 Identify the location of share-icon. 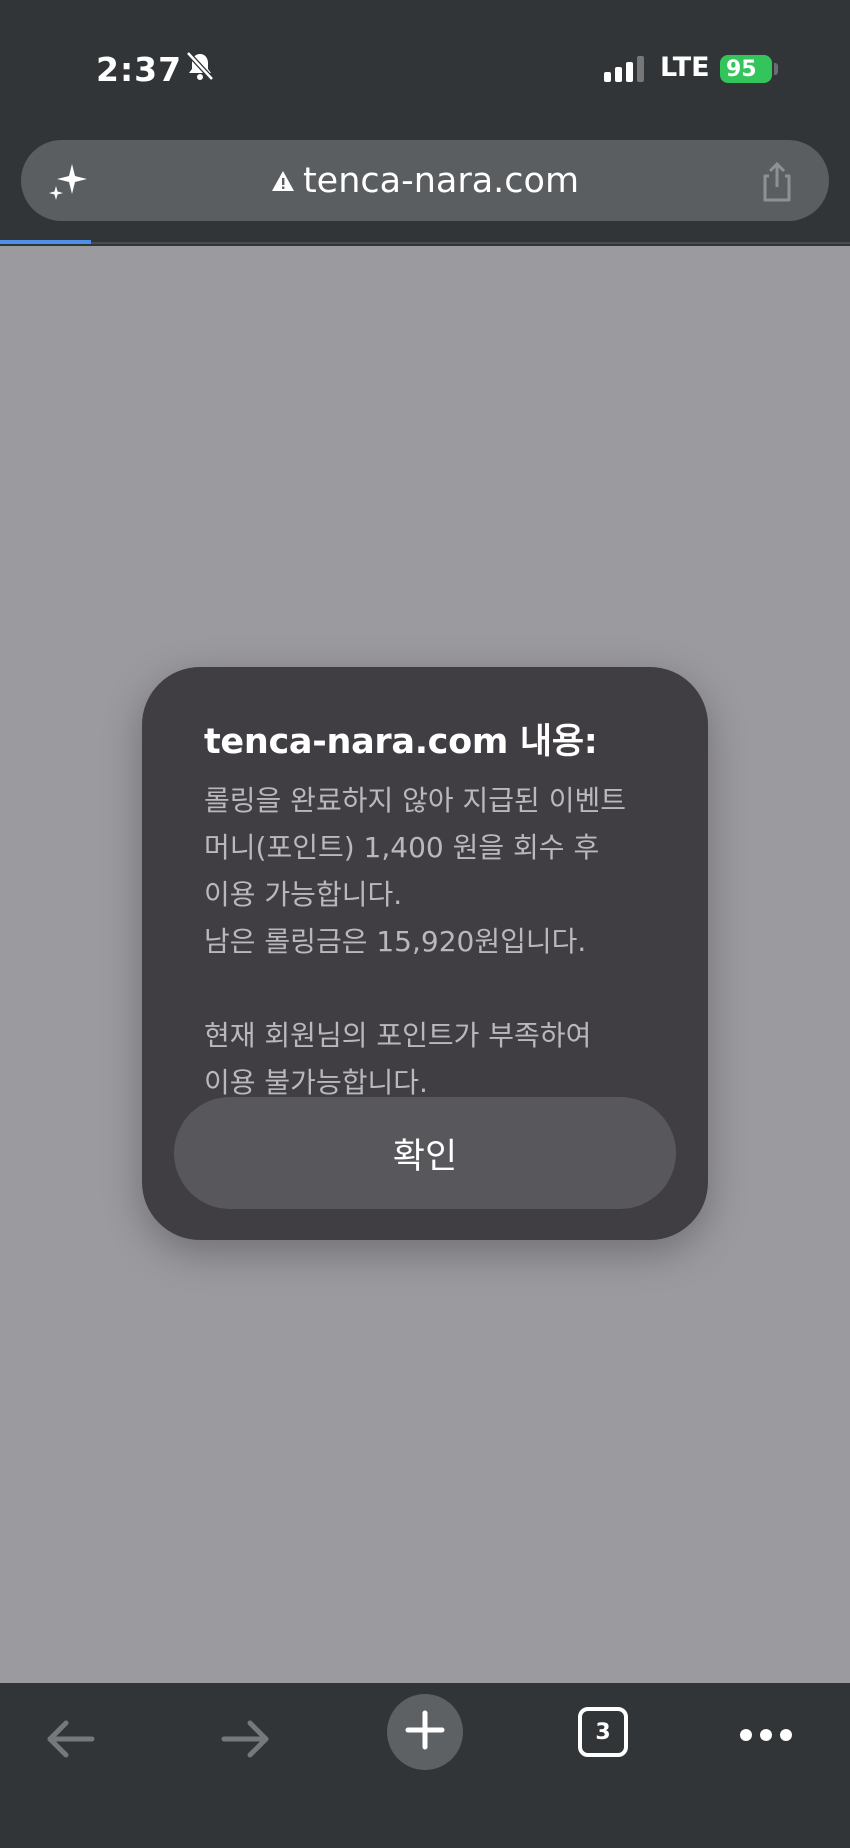
(777, 184).